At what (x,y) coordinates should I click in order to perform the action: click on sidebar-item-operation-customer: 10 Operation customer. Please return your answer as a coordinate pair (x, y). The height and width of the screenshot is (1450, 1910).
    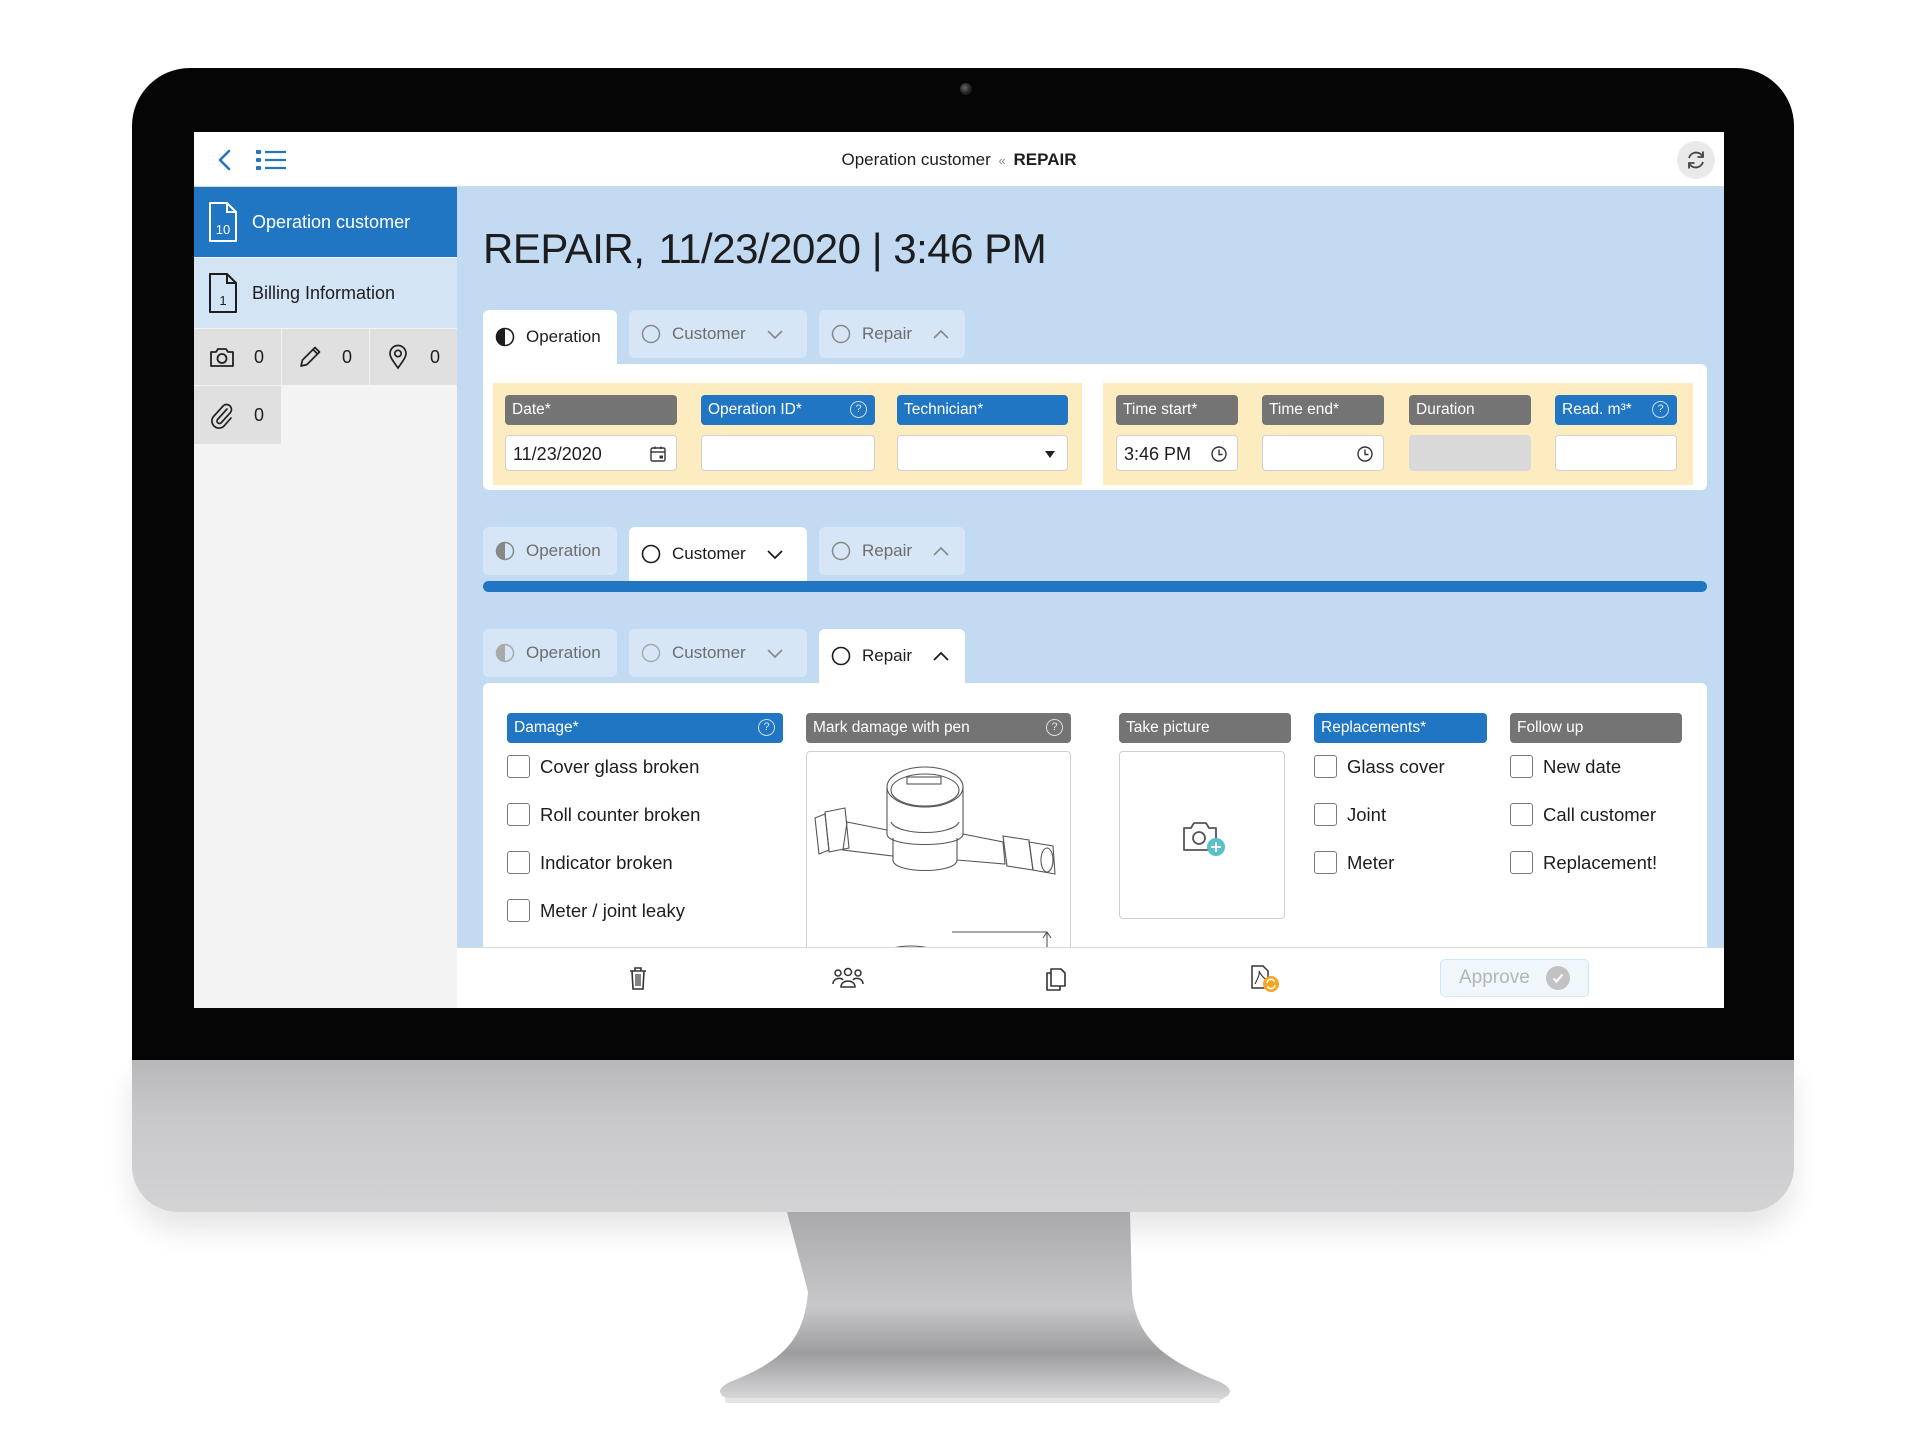
    Looking at the image, I should click on (325, 222).